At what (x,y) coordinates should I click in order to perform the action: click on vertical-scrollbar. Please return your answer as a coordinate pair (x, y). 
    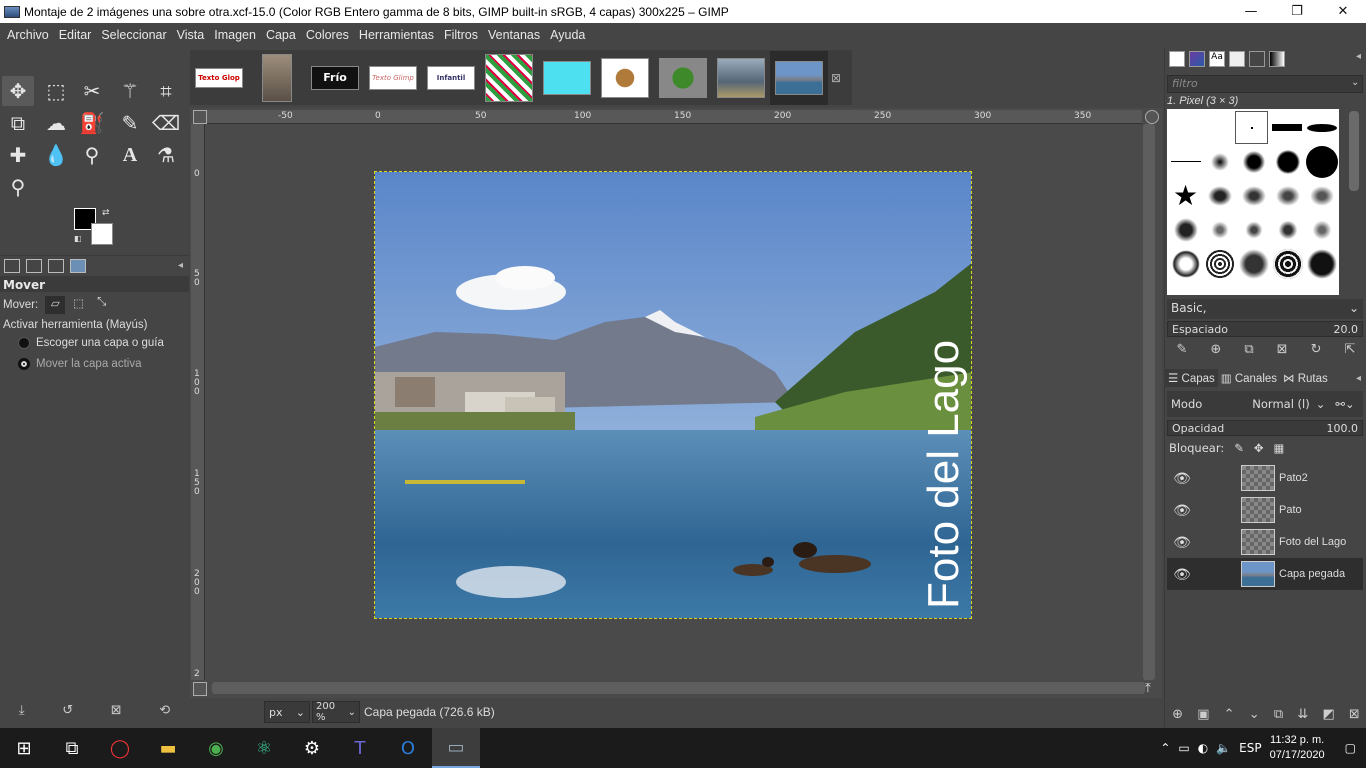
    Looking at the image, I should click on (1149, 402).